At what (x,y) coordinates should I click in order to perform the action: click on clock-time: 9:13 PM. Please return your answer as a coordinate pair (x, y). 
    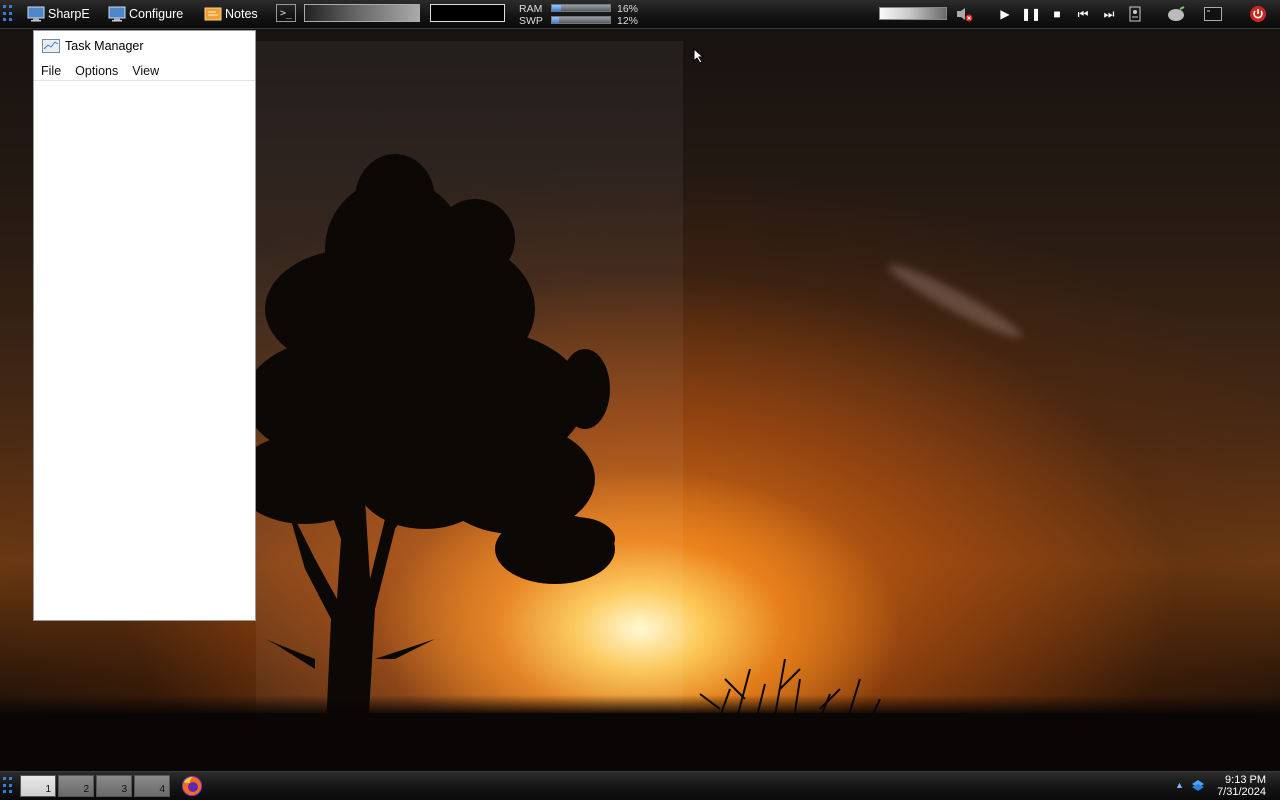
    Looking at the image, I should click on (1245, 780).